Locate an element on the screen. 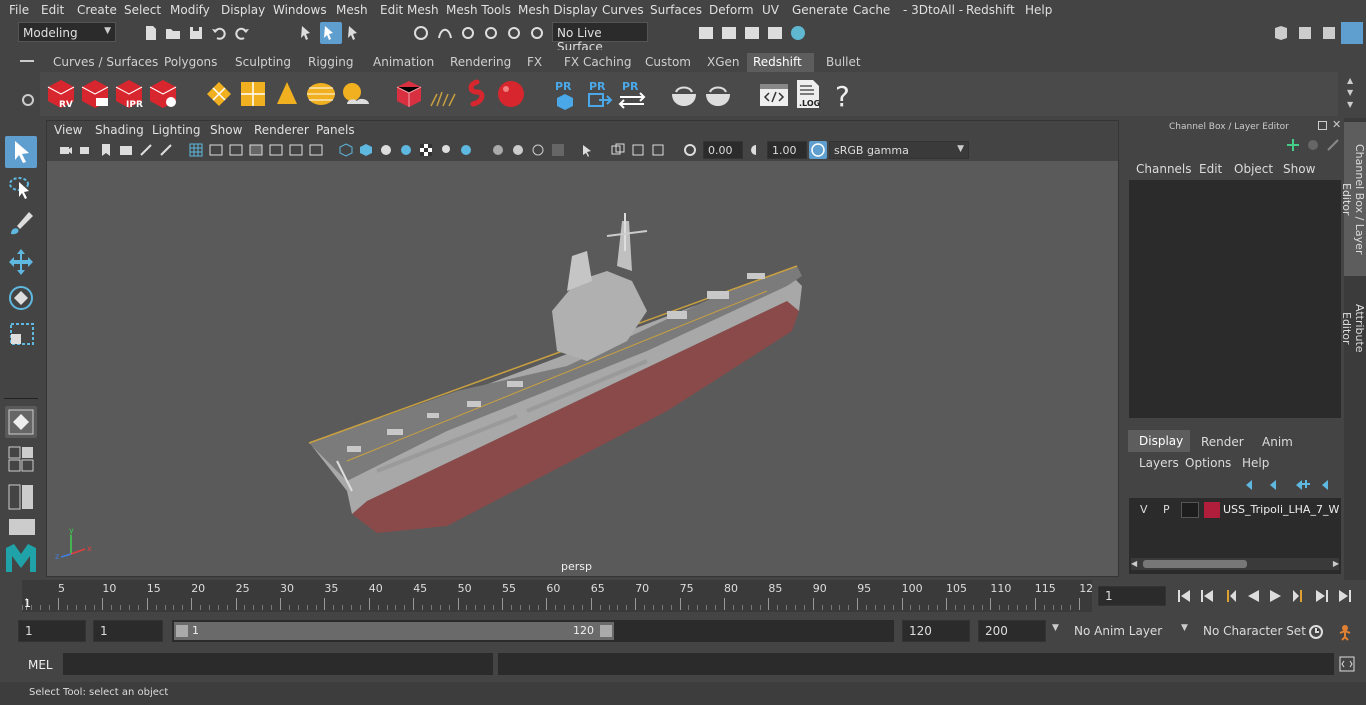 This screenshot has width=1366, height=705. motion-blur-icon is located at coordinates (518, 150).